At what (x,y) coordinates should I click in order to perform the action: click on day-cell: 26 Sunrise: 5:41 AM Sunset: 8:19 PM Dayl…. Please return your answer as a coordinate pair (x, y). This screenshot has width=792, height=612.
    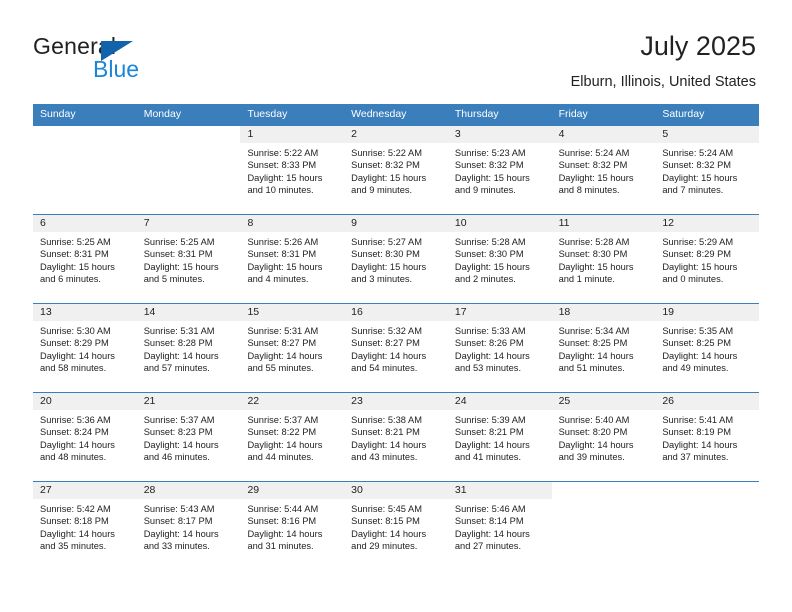
    Looking at the image, I should click on (707, 437).